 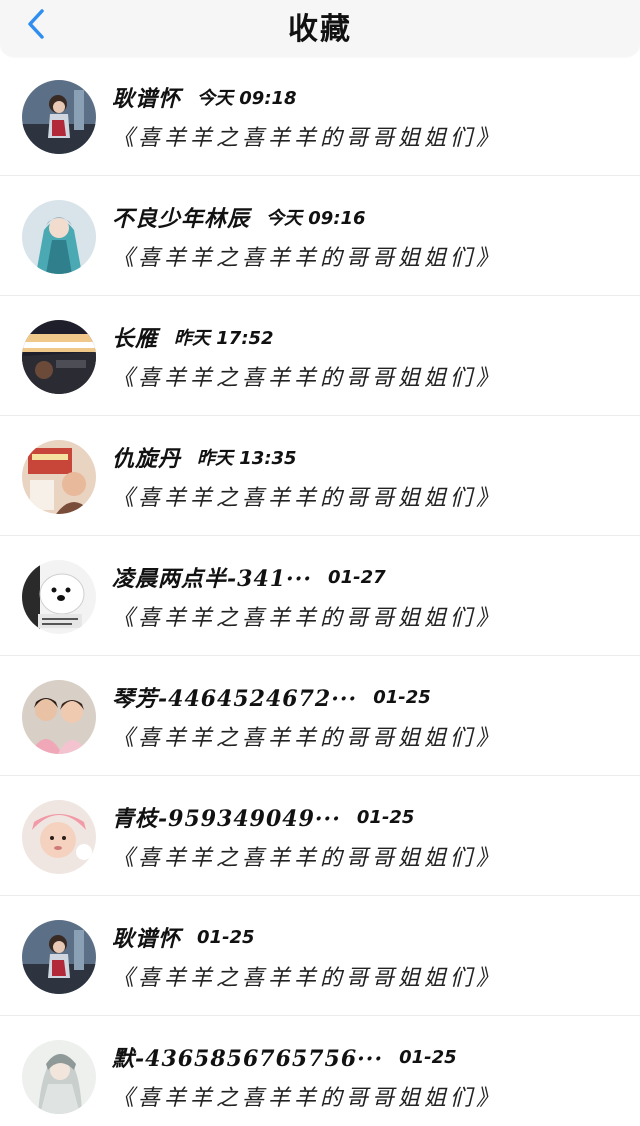 I want to click on top-bar: 收藏, so click(x=320, y=28).